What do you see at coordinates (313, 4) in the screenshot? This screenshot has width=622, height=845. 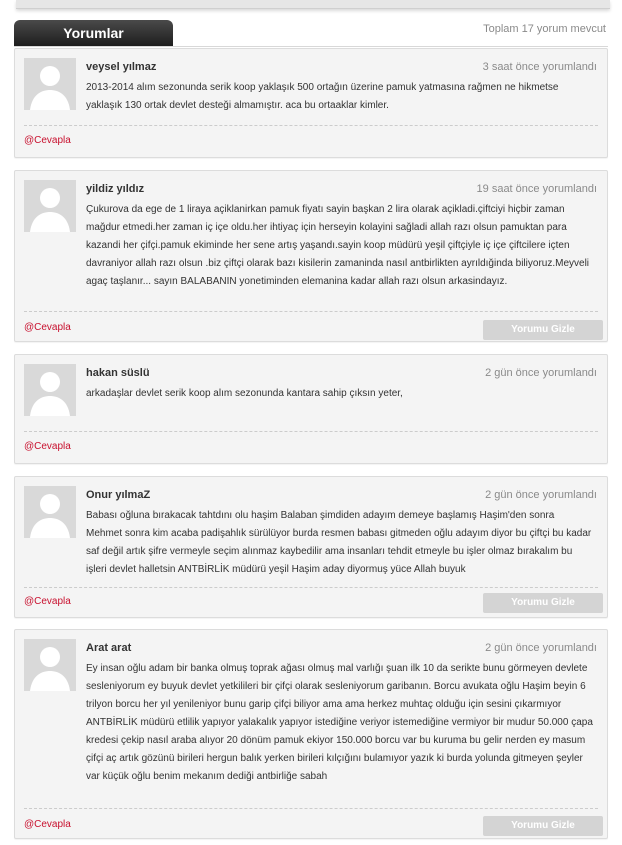 I see `top-panel-edge` at bounding box center [313, 4].